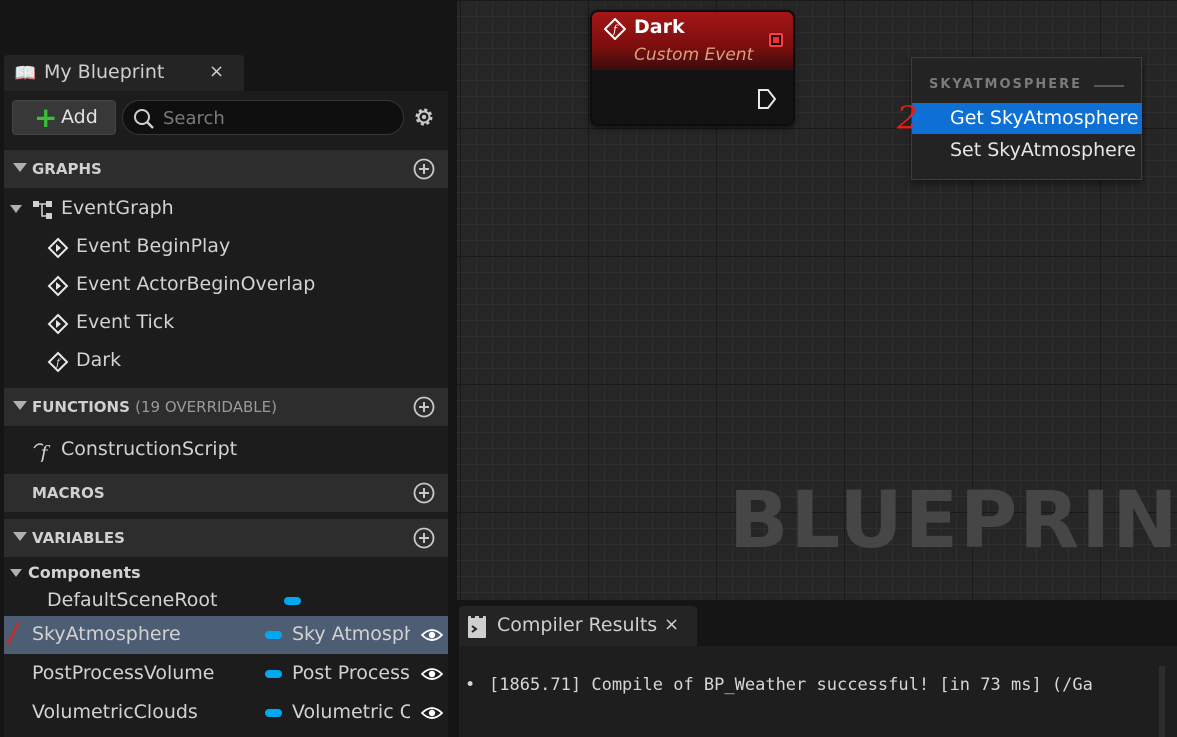  What do you see at coordinates (953, 521) in the screenshot?
I see `blueprint-watermark: BLUEPRINT` at bounding box center [953, 521].